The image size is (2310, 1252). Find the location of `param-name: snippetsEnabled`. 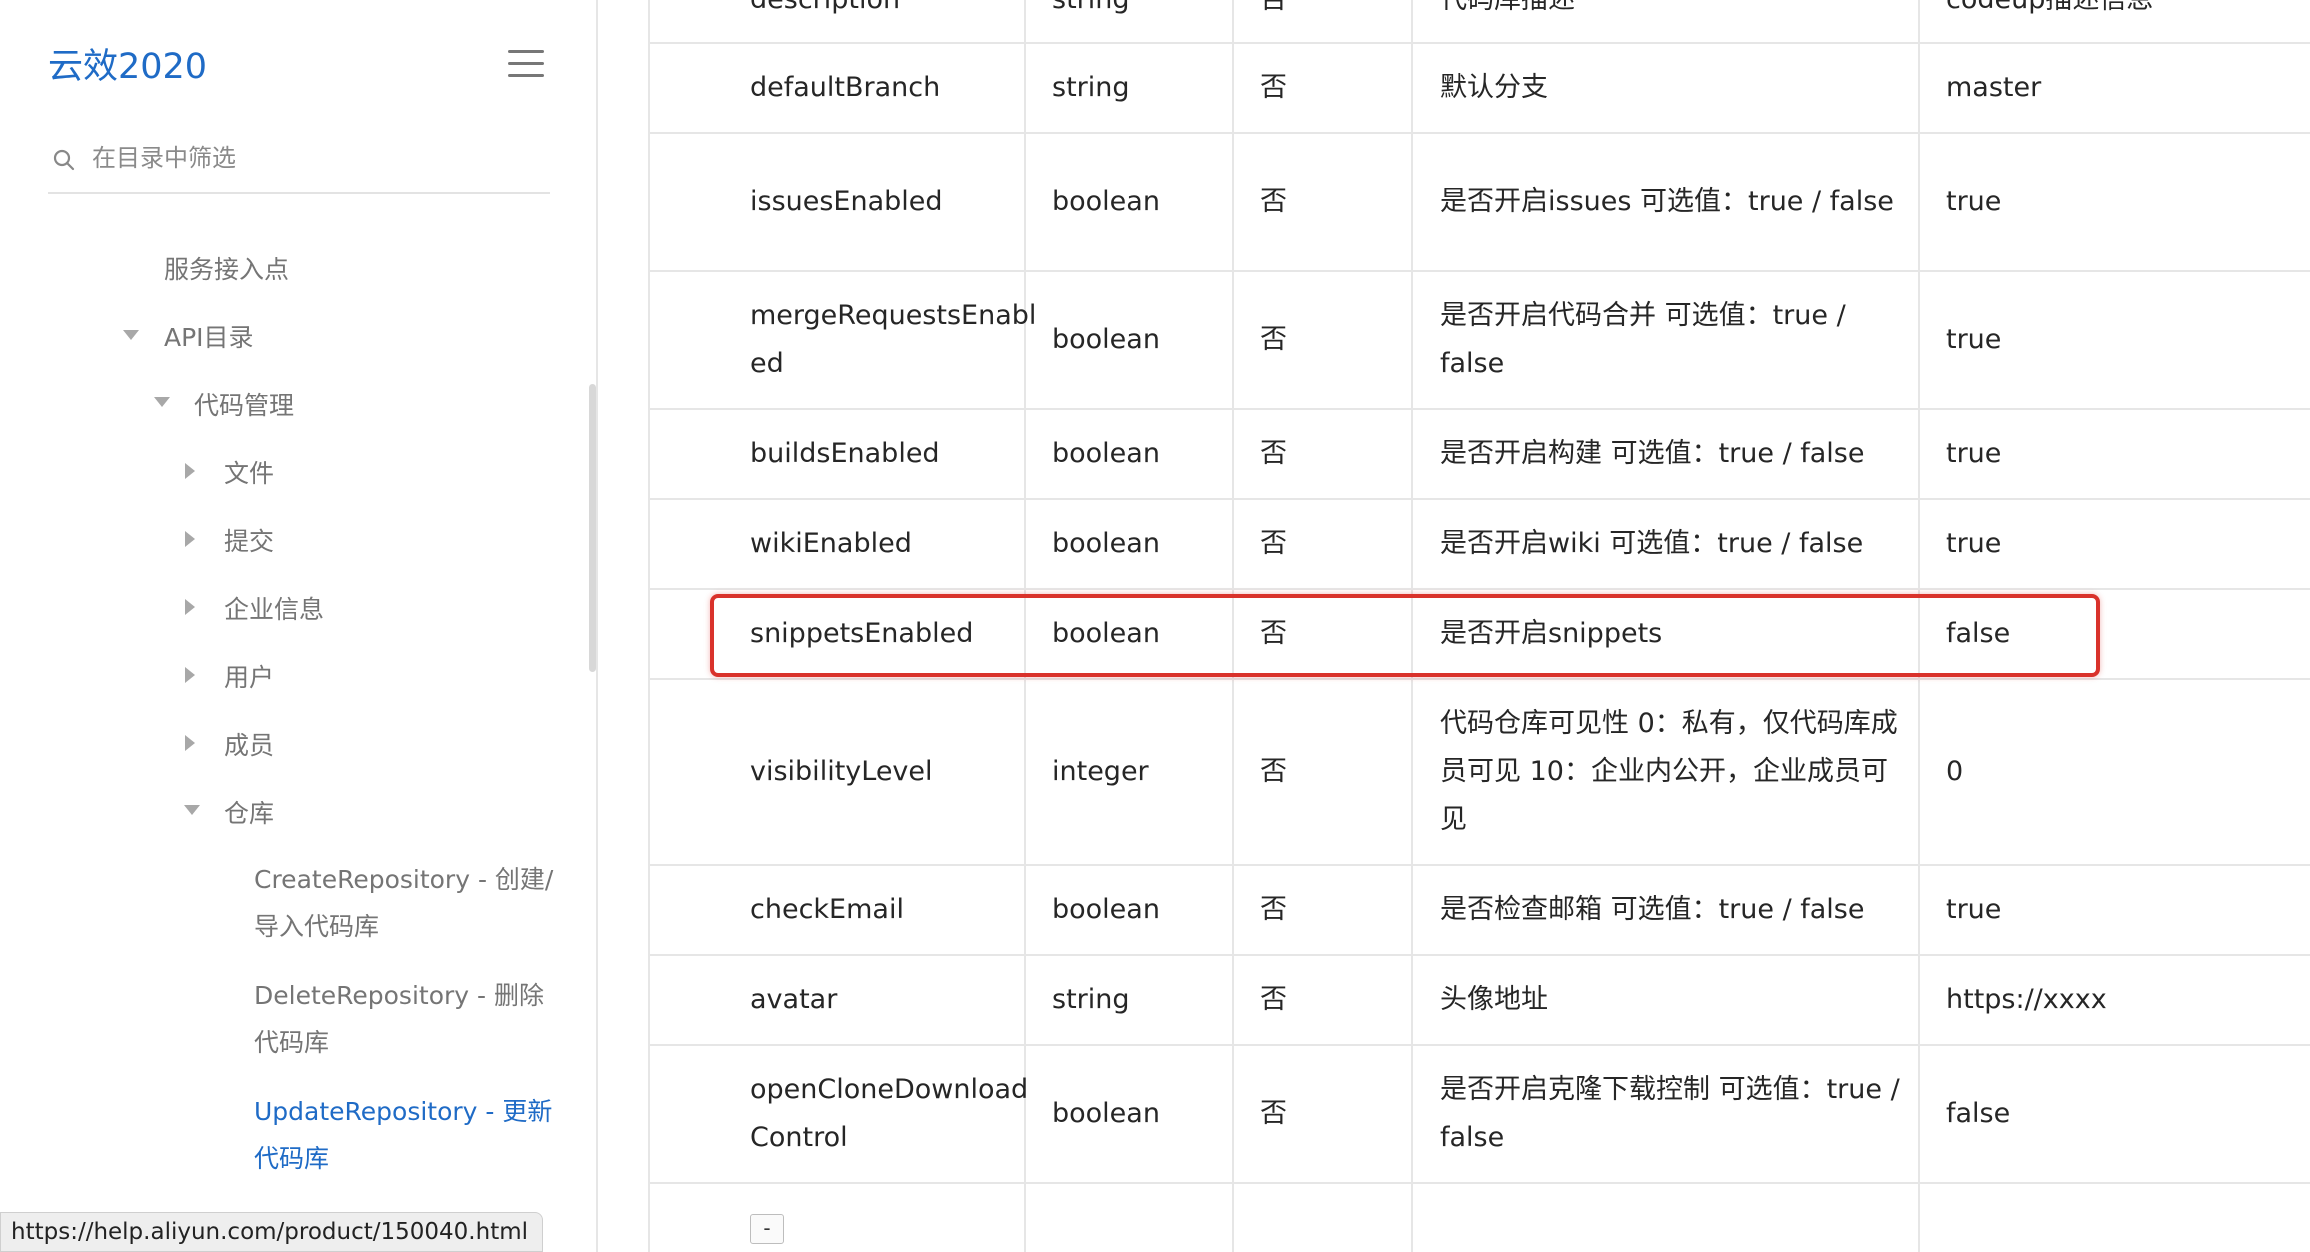

param-name: snippetsEnabled is located at coordinates (862, 633).